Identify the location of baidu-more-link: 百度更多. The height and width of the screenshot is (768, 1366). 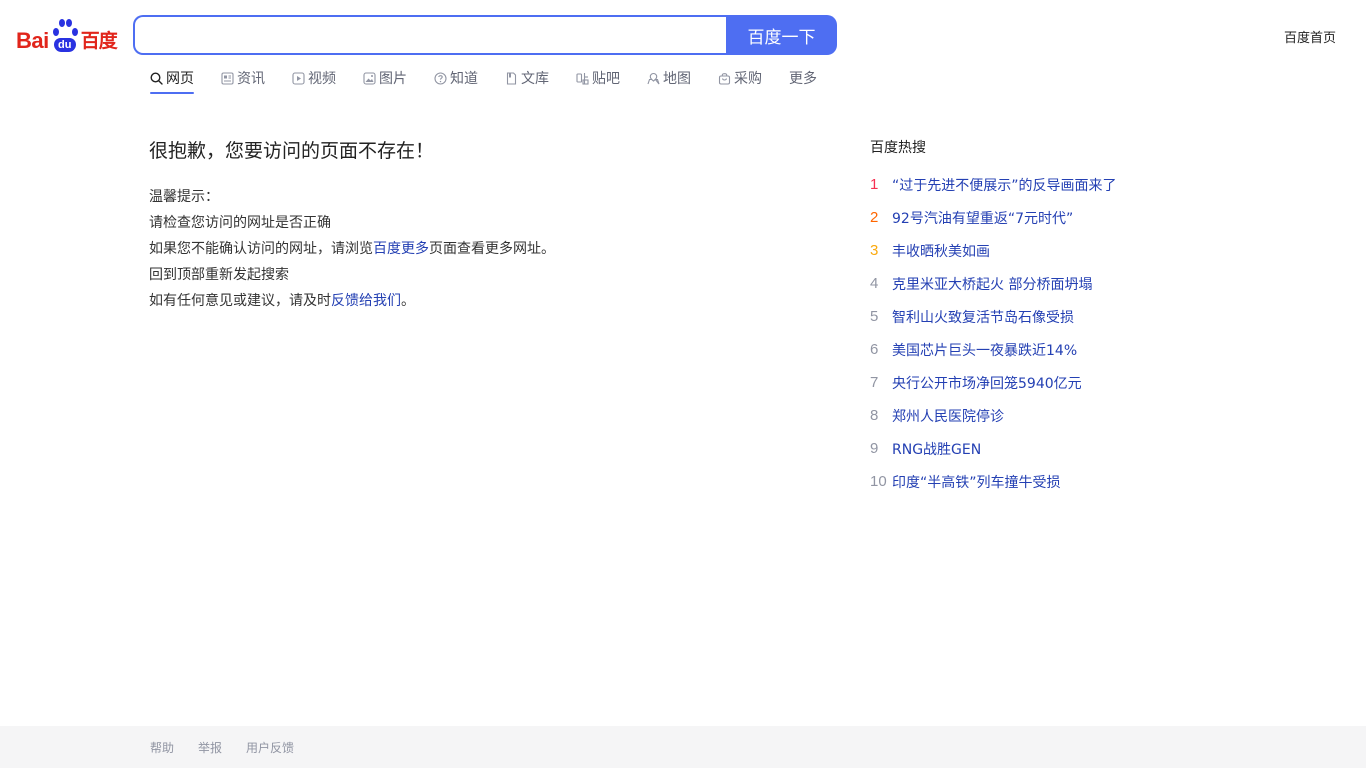
(401, 249).